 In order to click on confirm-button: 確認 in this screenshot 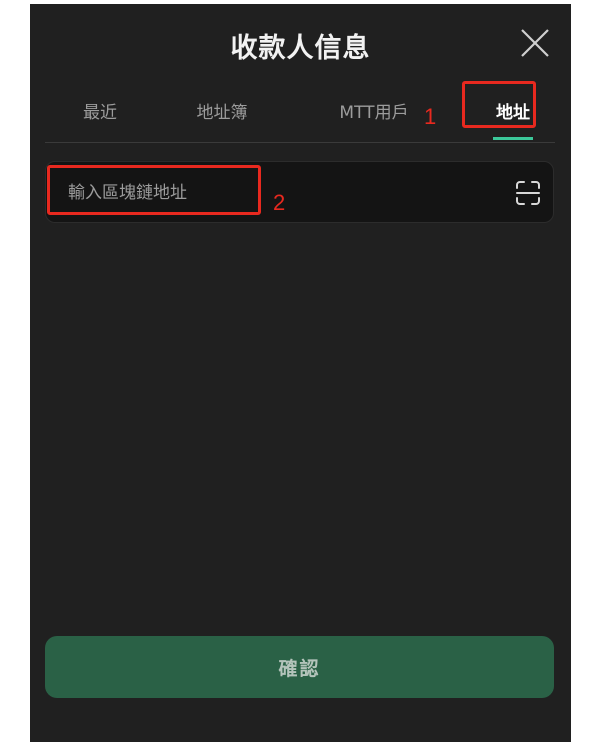, I will do `click(299, 667)`.